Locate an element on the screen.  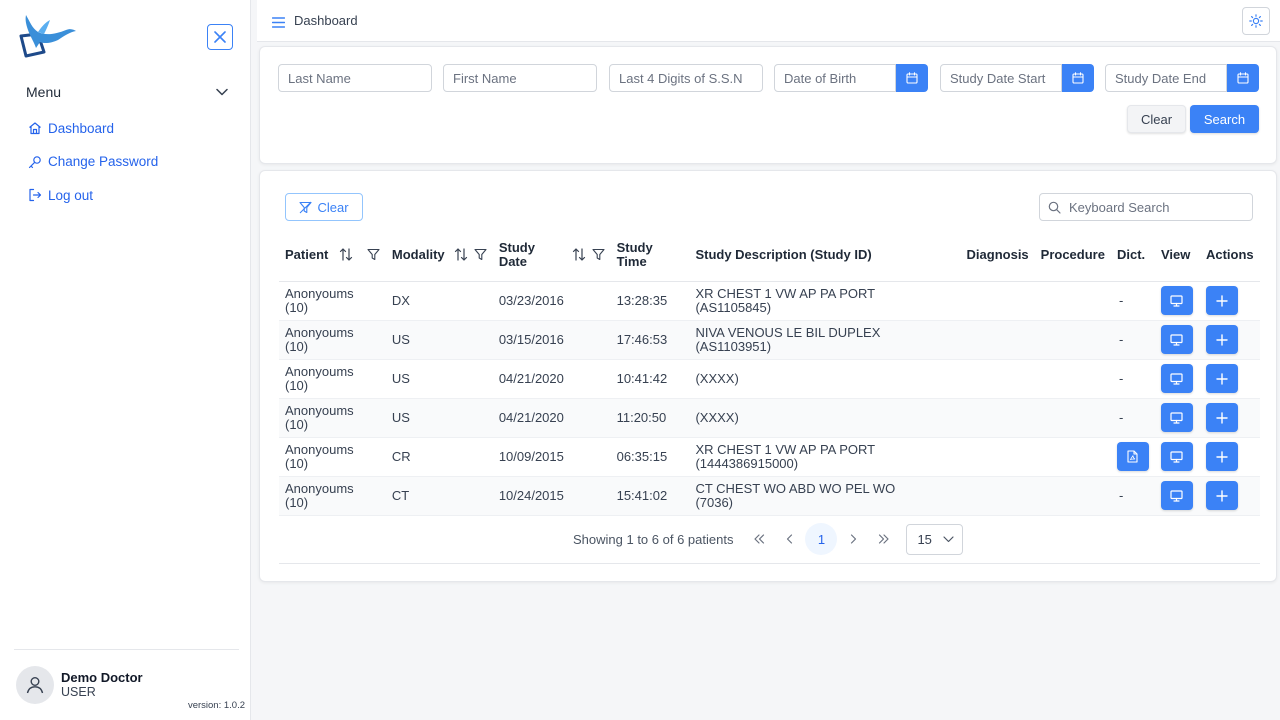
user-icon is located at coordinates (35, 685).